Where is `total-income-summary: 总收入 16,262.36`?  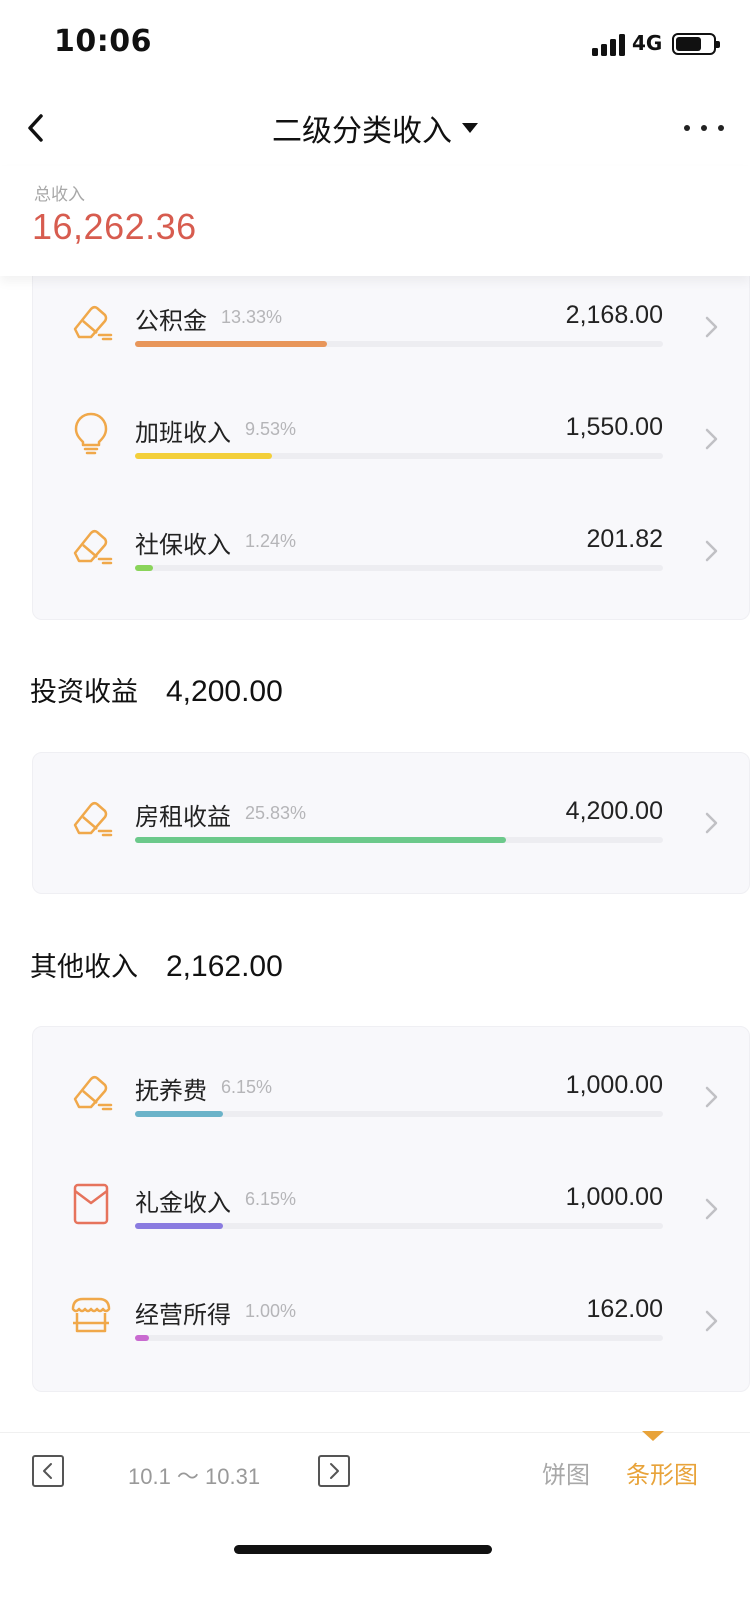 total-income-summary: 总收入 16,262.36 is located at coordinates (375, 221).